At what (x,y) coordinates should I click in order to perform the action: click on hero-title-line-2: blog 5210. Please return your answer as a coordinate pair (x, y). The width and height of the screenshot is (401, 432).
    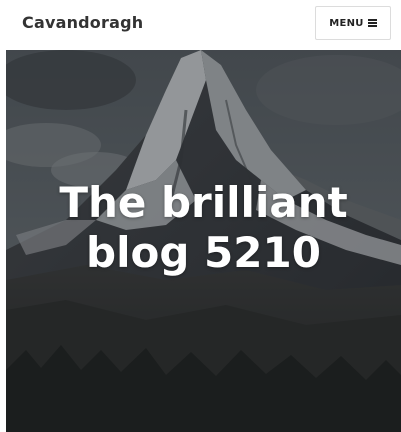
    Looking at the image, I should click on (203, 252).